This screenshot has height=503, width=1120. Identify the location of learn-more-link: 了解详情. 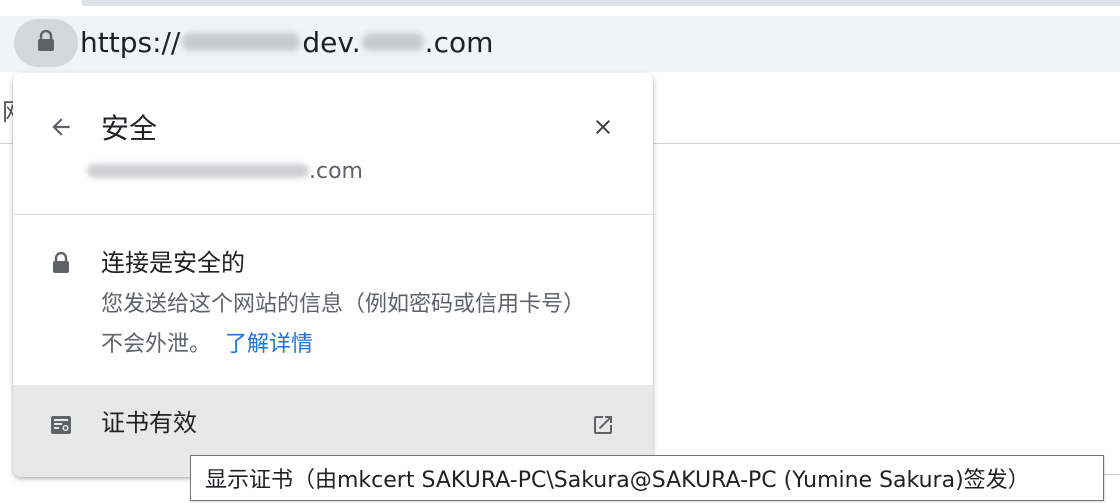
(269, 344).